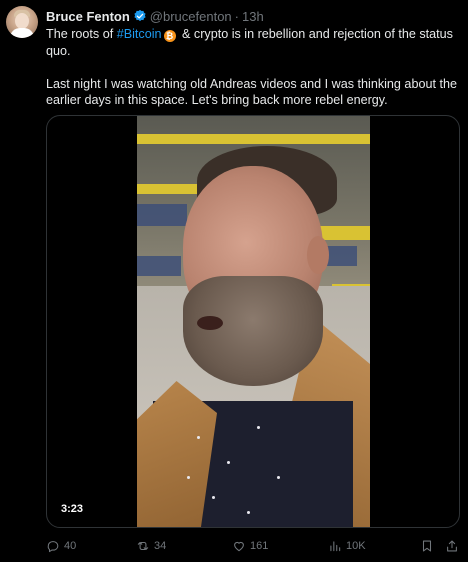  Describe the element at coordinates (191, 16) in the screenshot. I see `author-handle: @brucefenton` at that location.